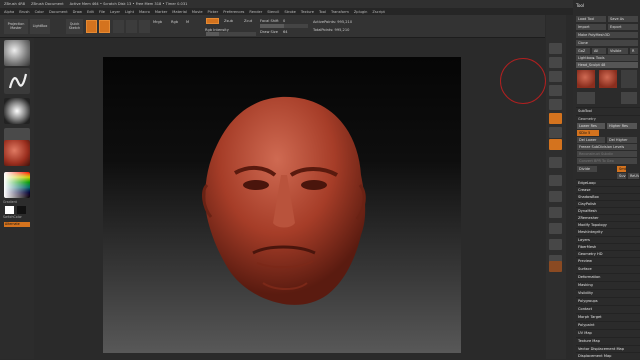 The width and height of the screenshot is (640, 360). What do you see at coordinates (16, 26) in the screenshot?
I see `projection-master-button: Projection Master` at bounding box center [16, 26].